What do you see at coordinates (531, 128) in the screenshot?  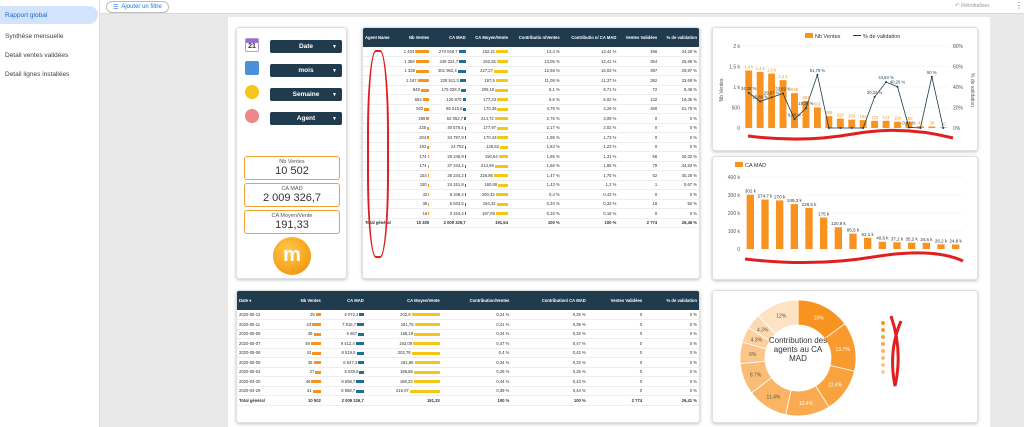 I see `table-row: 228 40 575,4 177,97 2,17 % 2,02 % 0 0 %` at bounding box center [531, 128].